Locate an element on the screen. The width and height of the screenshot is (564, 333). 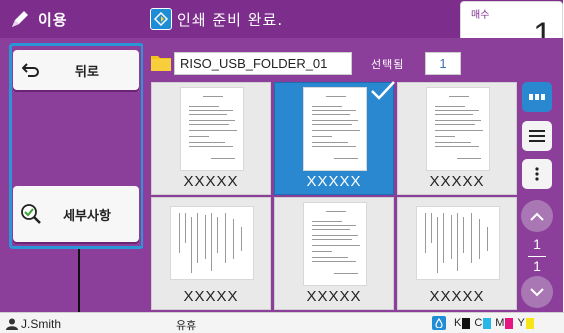
user-indicator: J.Smith is located at coordinates (33, 324).